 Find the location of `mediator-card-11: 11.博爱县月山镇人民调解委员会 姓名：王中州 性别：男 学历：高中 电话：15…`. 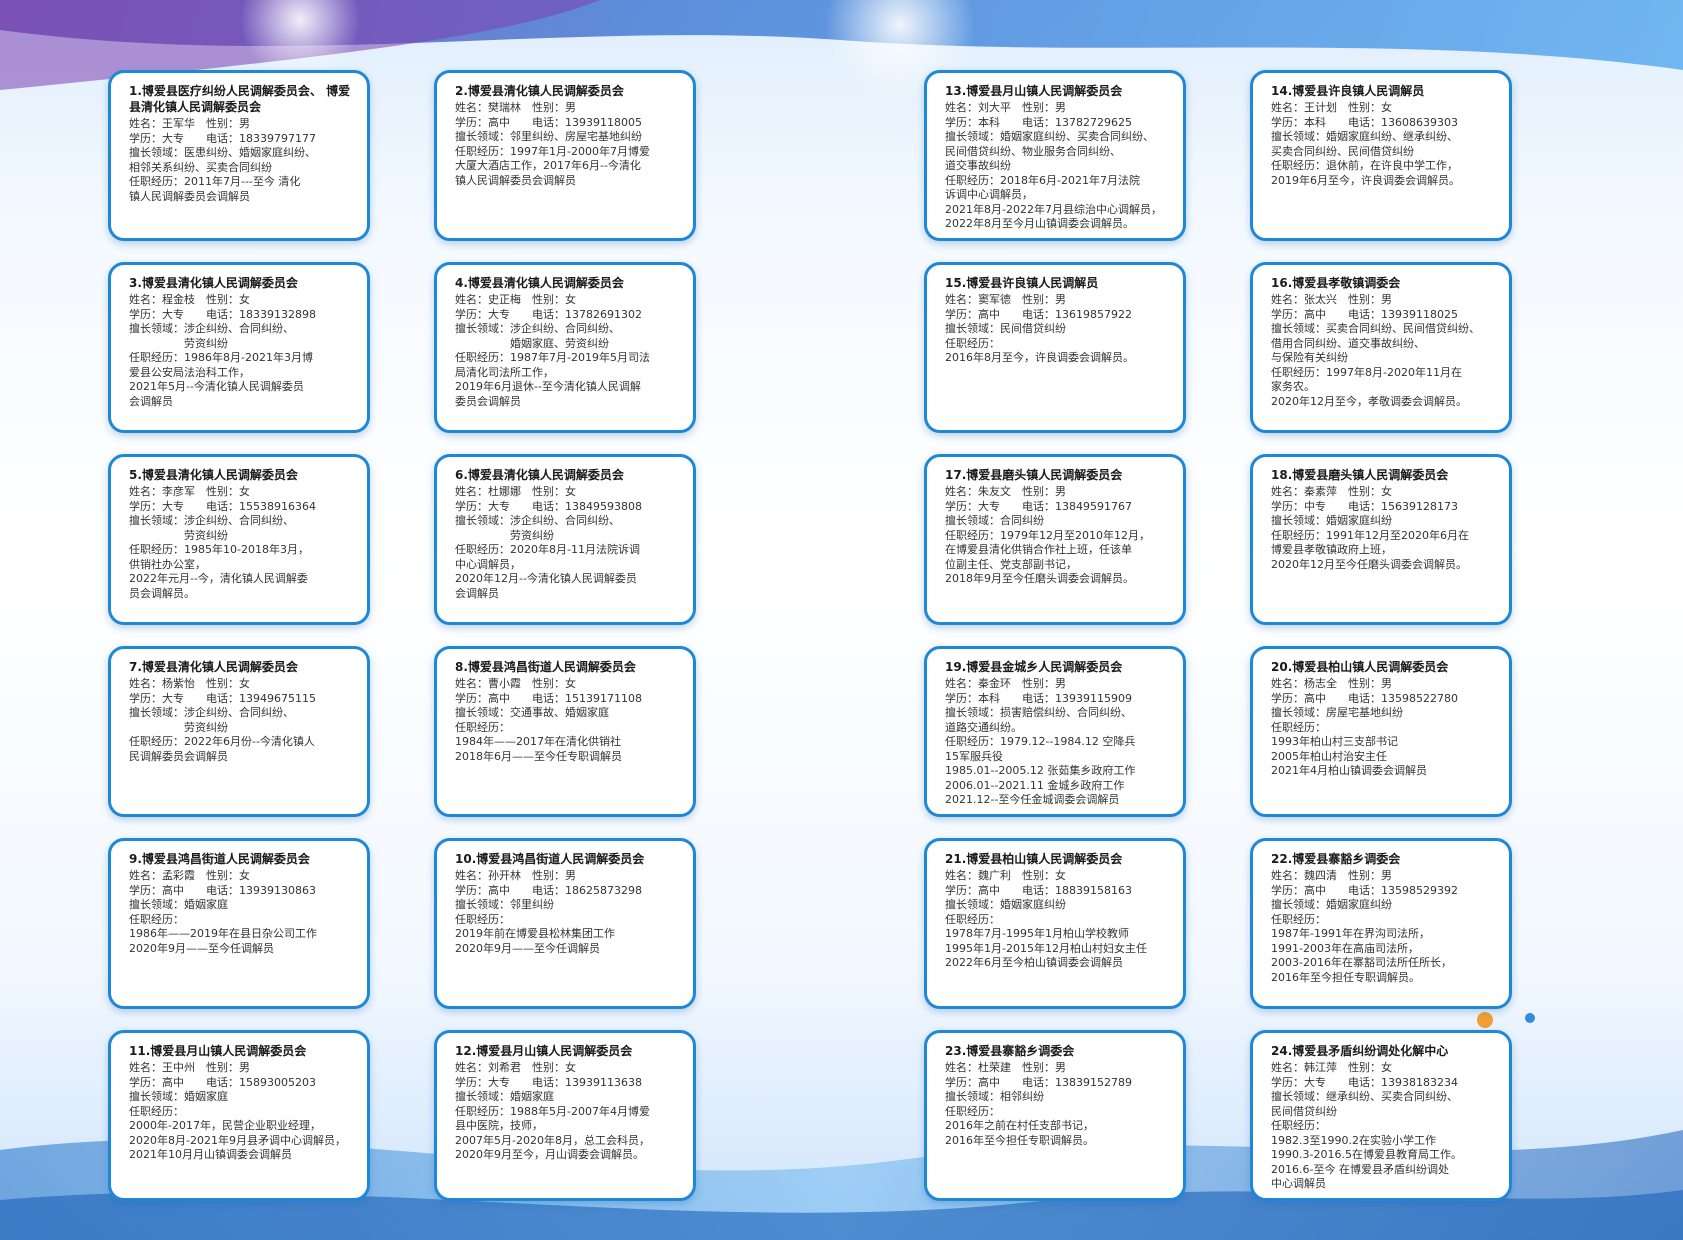

mediator-card-11: 11.博爱县月山镇人民调解委员会 姓名：王中州 性别：男 学历：高中 电话：15… is located at coordinates (239, 1115).